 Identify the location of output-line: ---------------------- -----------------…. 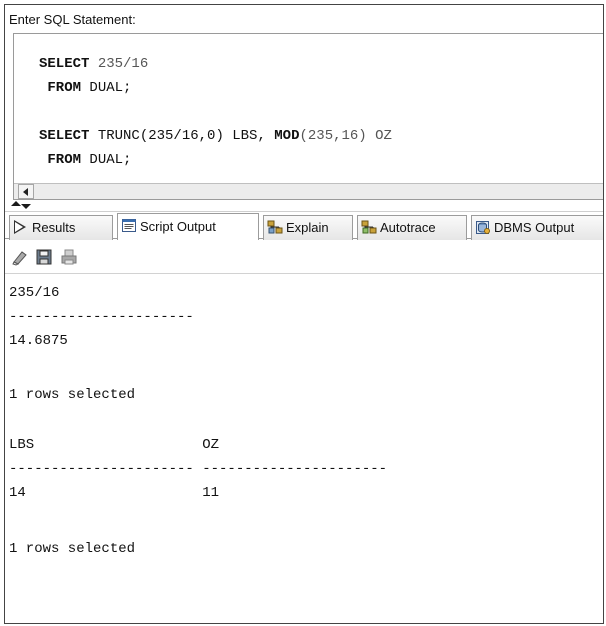
(198, 469).